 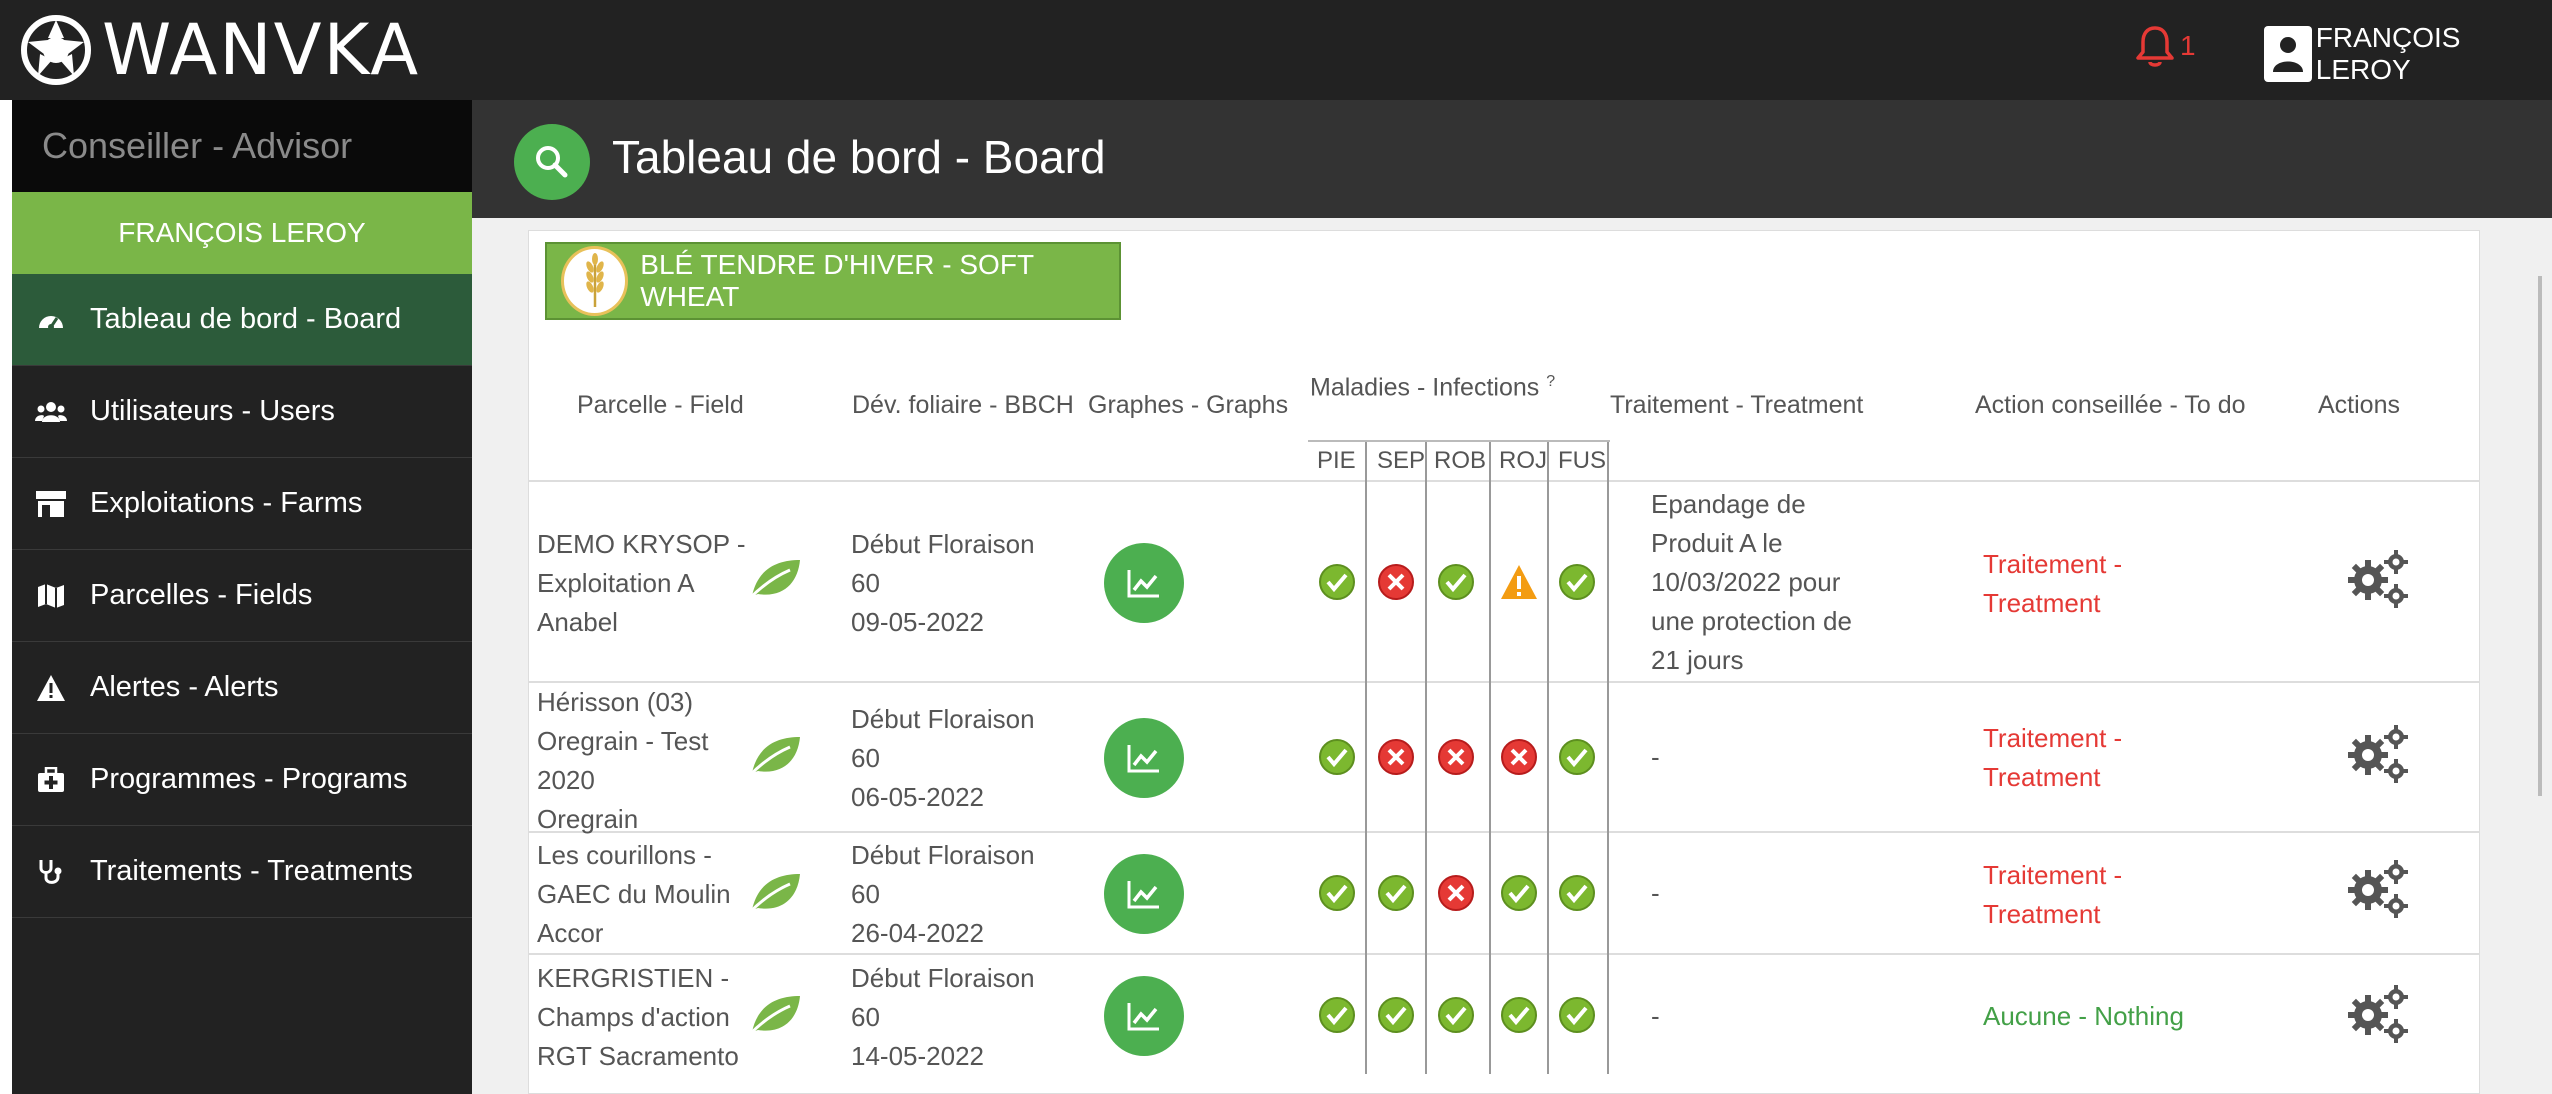 What do you see at coordinates (201, 595) in the screenshot?
I see `sidebar-item-label: Parcelles - Fields` at bounding box center [201, 595].